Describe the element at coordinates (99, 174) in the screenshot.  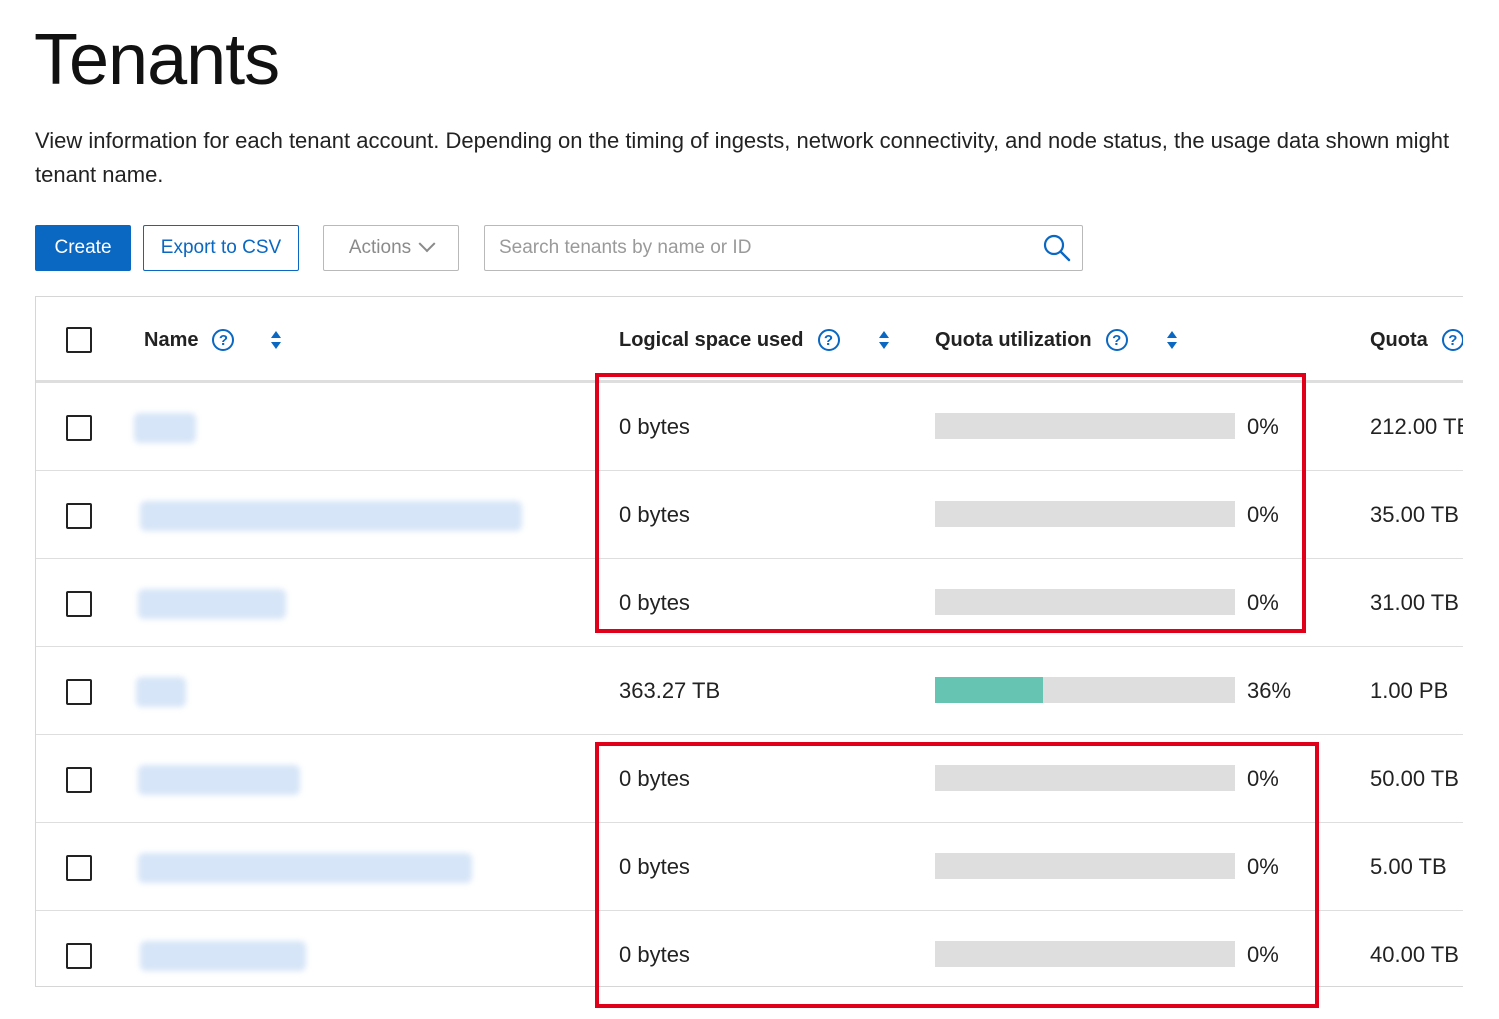
I see `description-line-2: tenant name.` at that location.